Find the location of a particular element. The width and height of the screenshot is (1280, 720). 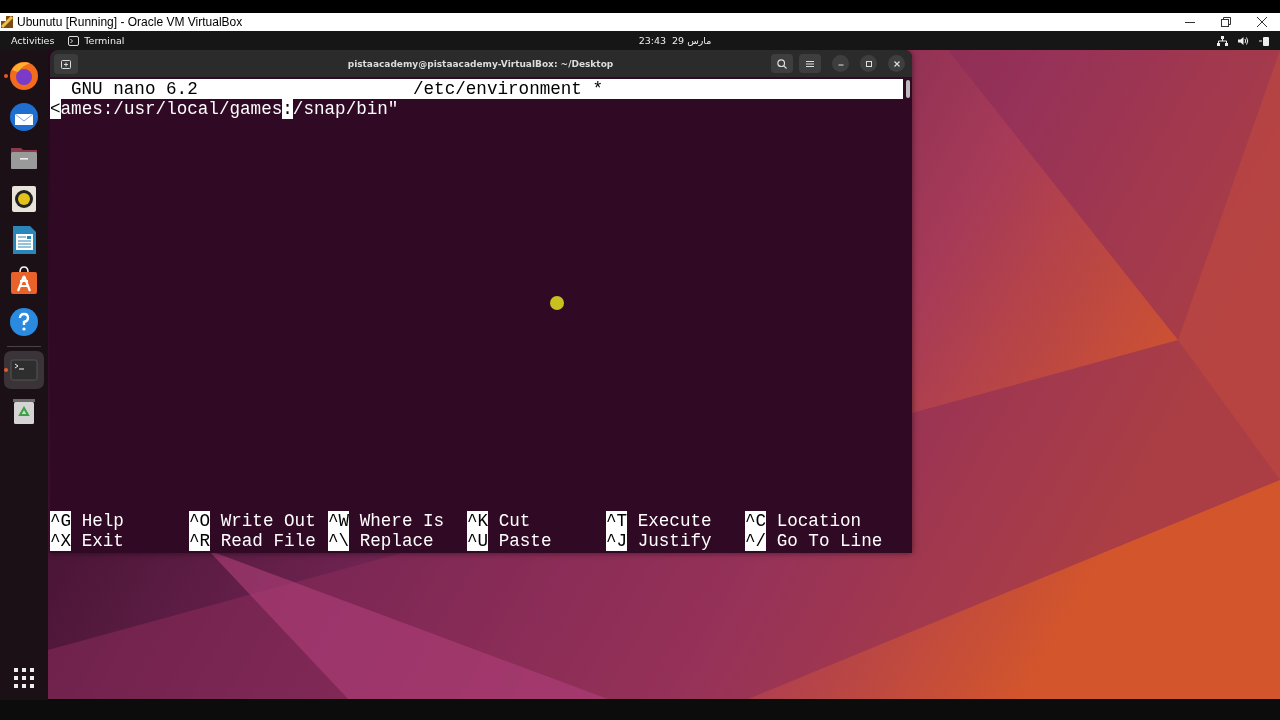

maximize-button is located at coordinates (868, 63).